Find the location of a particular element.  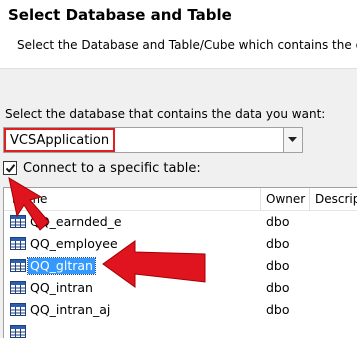

database-selected-value: VCSApplication is located at coordinates (60, 140).